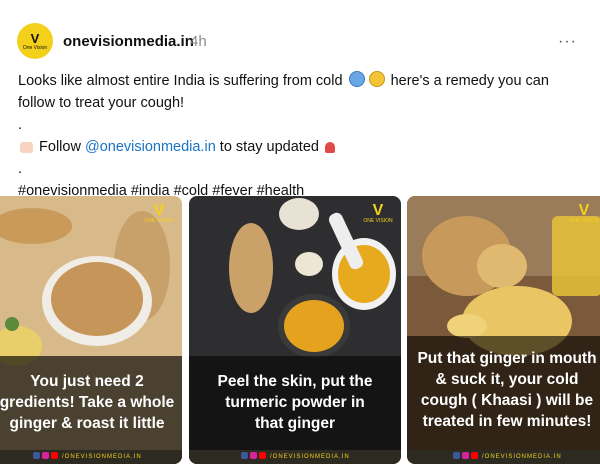 The height and width of the screenshot is (464, 600). I want to click on avatar-text: One Vision, so click(35, 47).